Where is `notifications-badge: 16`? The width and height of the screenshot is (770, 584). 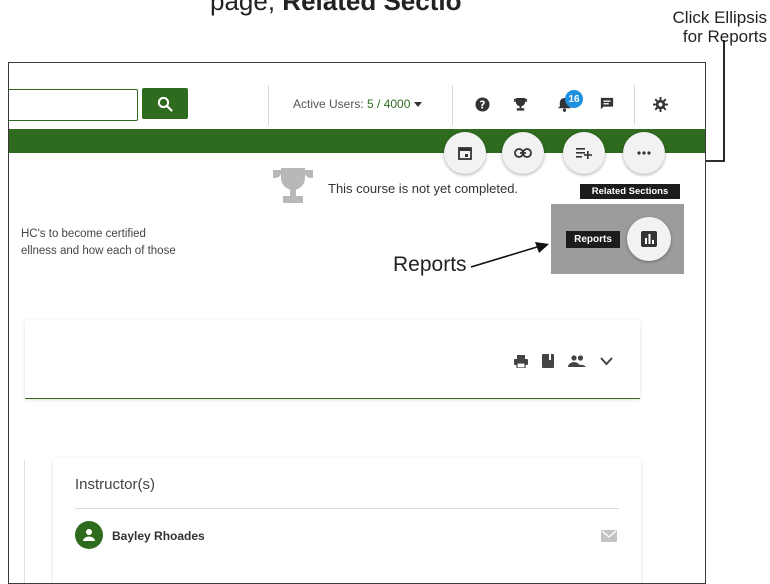
notifications-badge: 16 is located at coordinates (574, 99).